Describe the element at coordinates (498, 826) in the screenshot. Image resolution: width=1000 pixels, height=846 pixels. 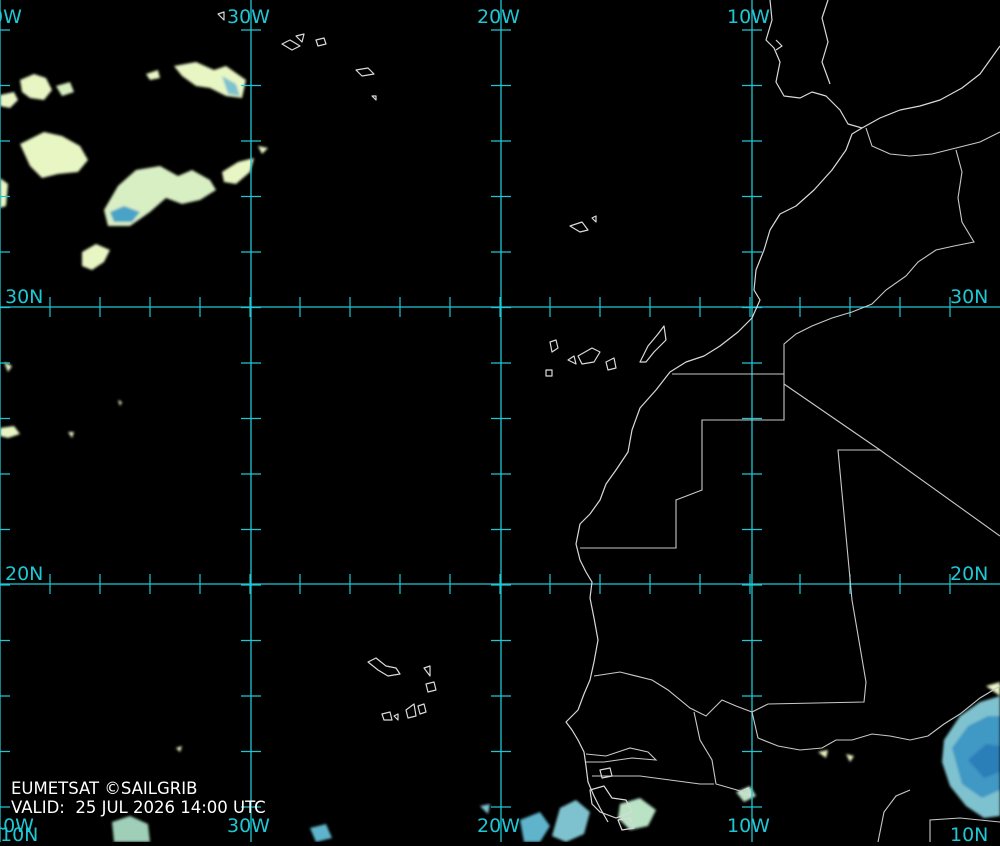
I see `lon-label-bottom-20w: 20W` at that location.